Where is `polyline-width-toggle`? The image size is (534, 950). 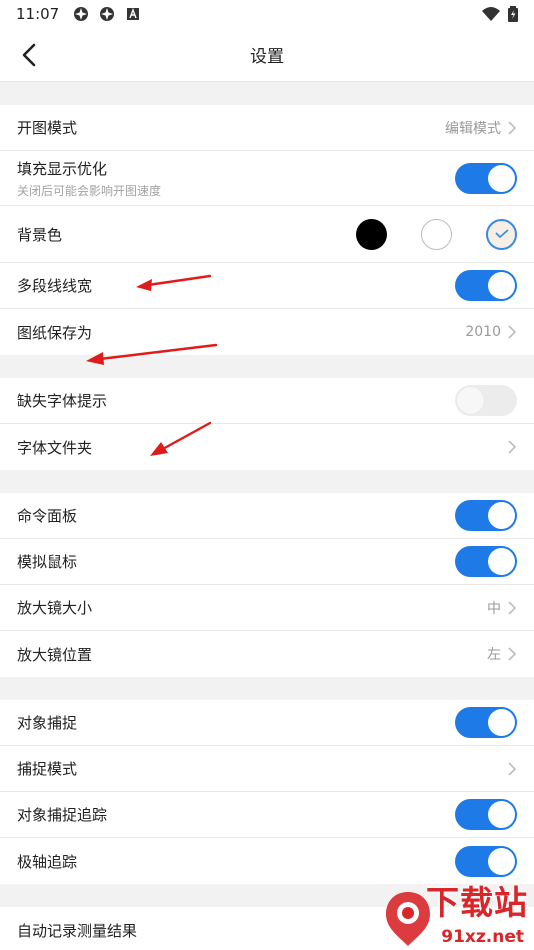
polyline-width-toggle is located at coordinates (486, 285).